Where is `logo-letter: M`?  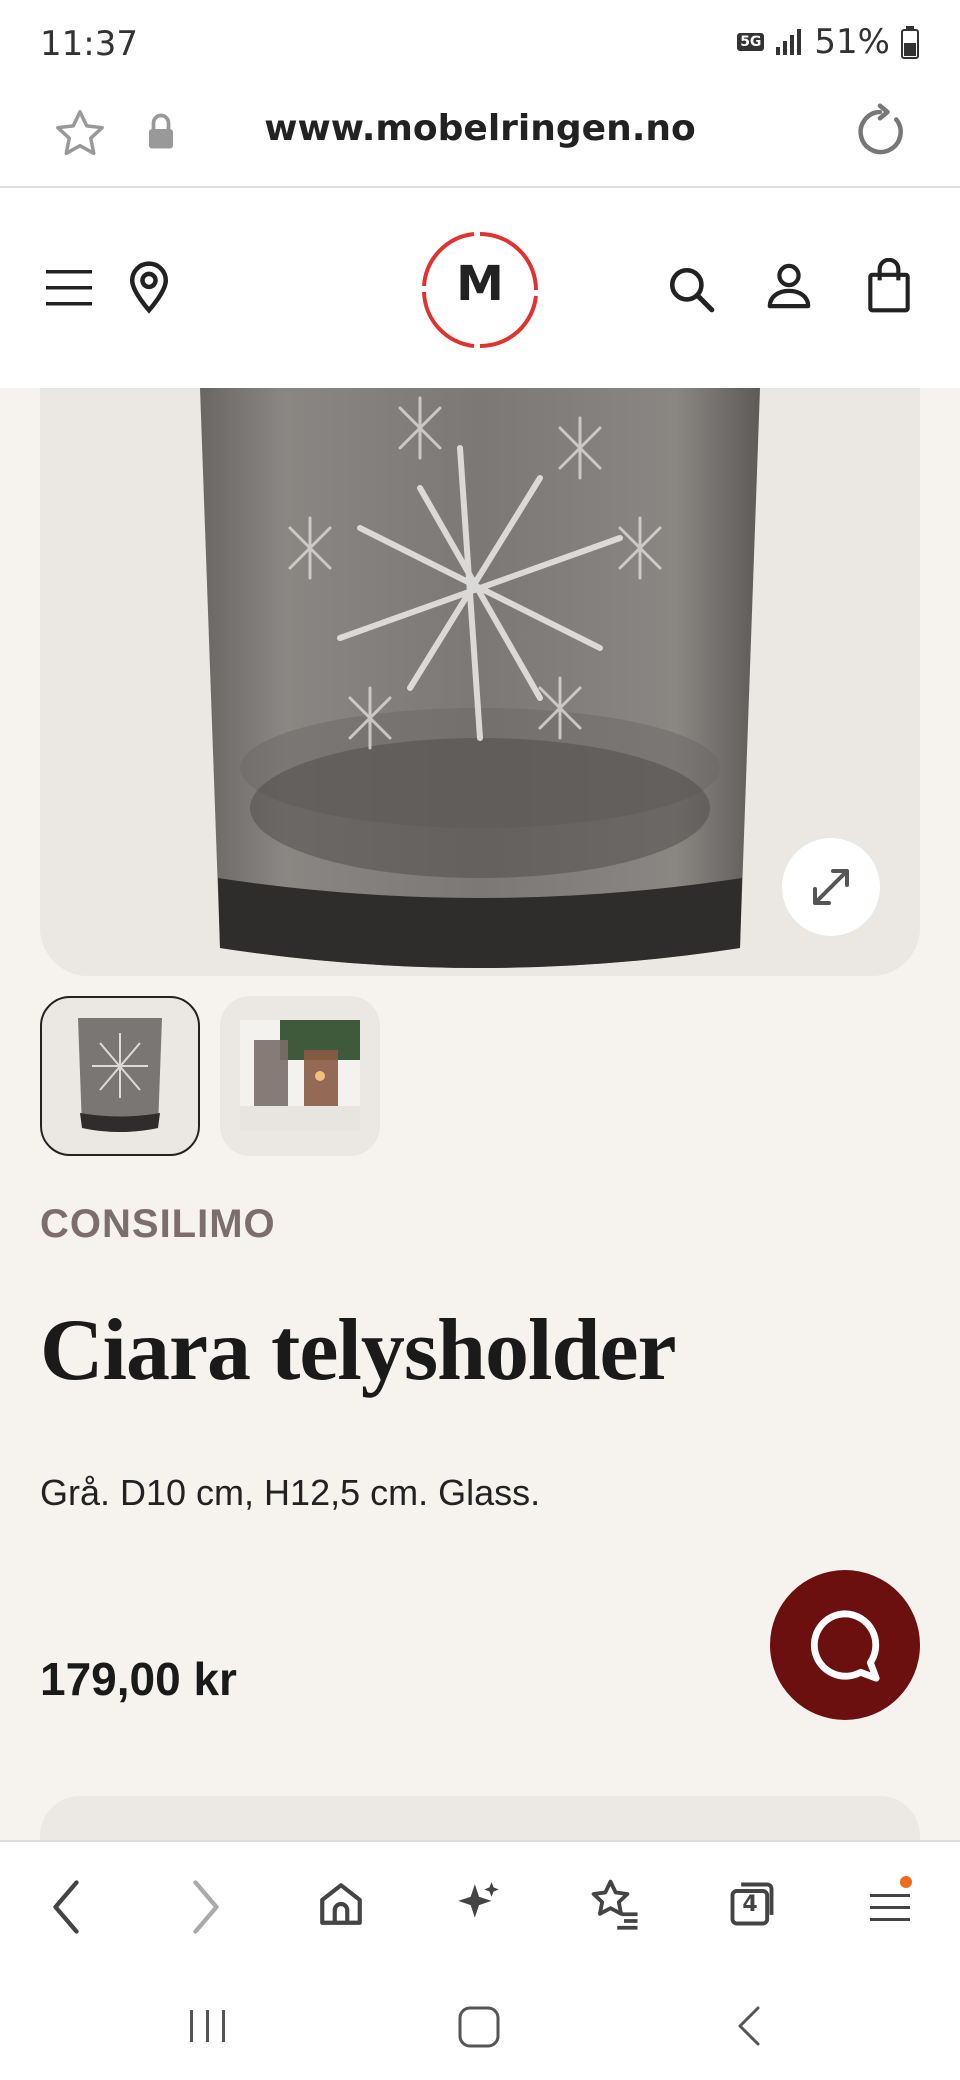
logo-letter: M is located at coordinates (480, 284).